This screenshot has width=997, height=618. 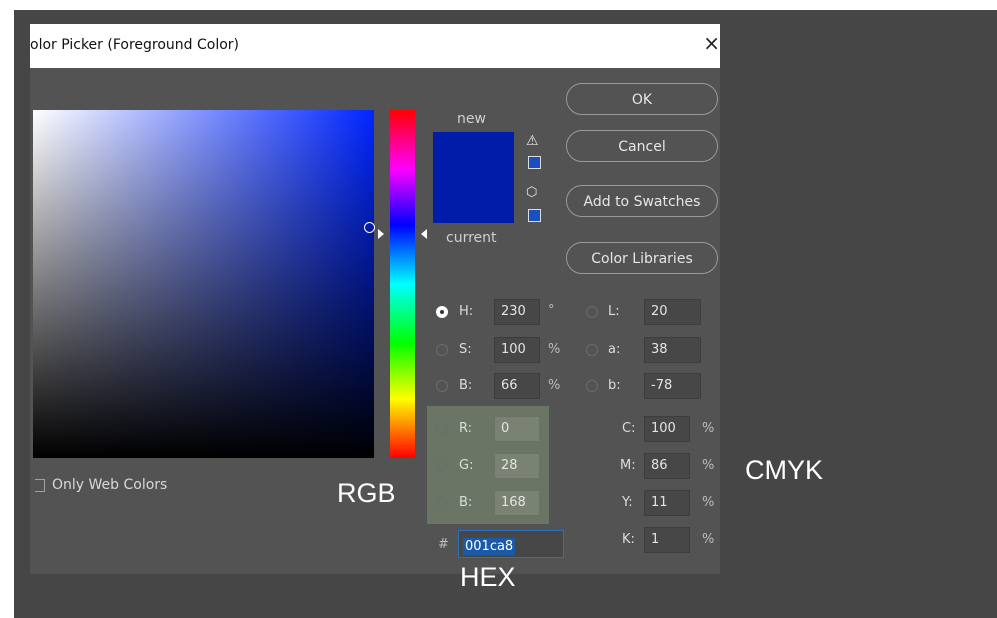 I want to click on title-bar: olor Picker (Foreground Color) ×, so click(x=375, y=46).